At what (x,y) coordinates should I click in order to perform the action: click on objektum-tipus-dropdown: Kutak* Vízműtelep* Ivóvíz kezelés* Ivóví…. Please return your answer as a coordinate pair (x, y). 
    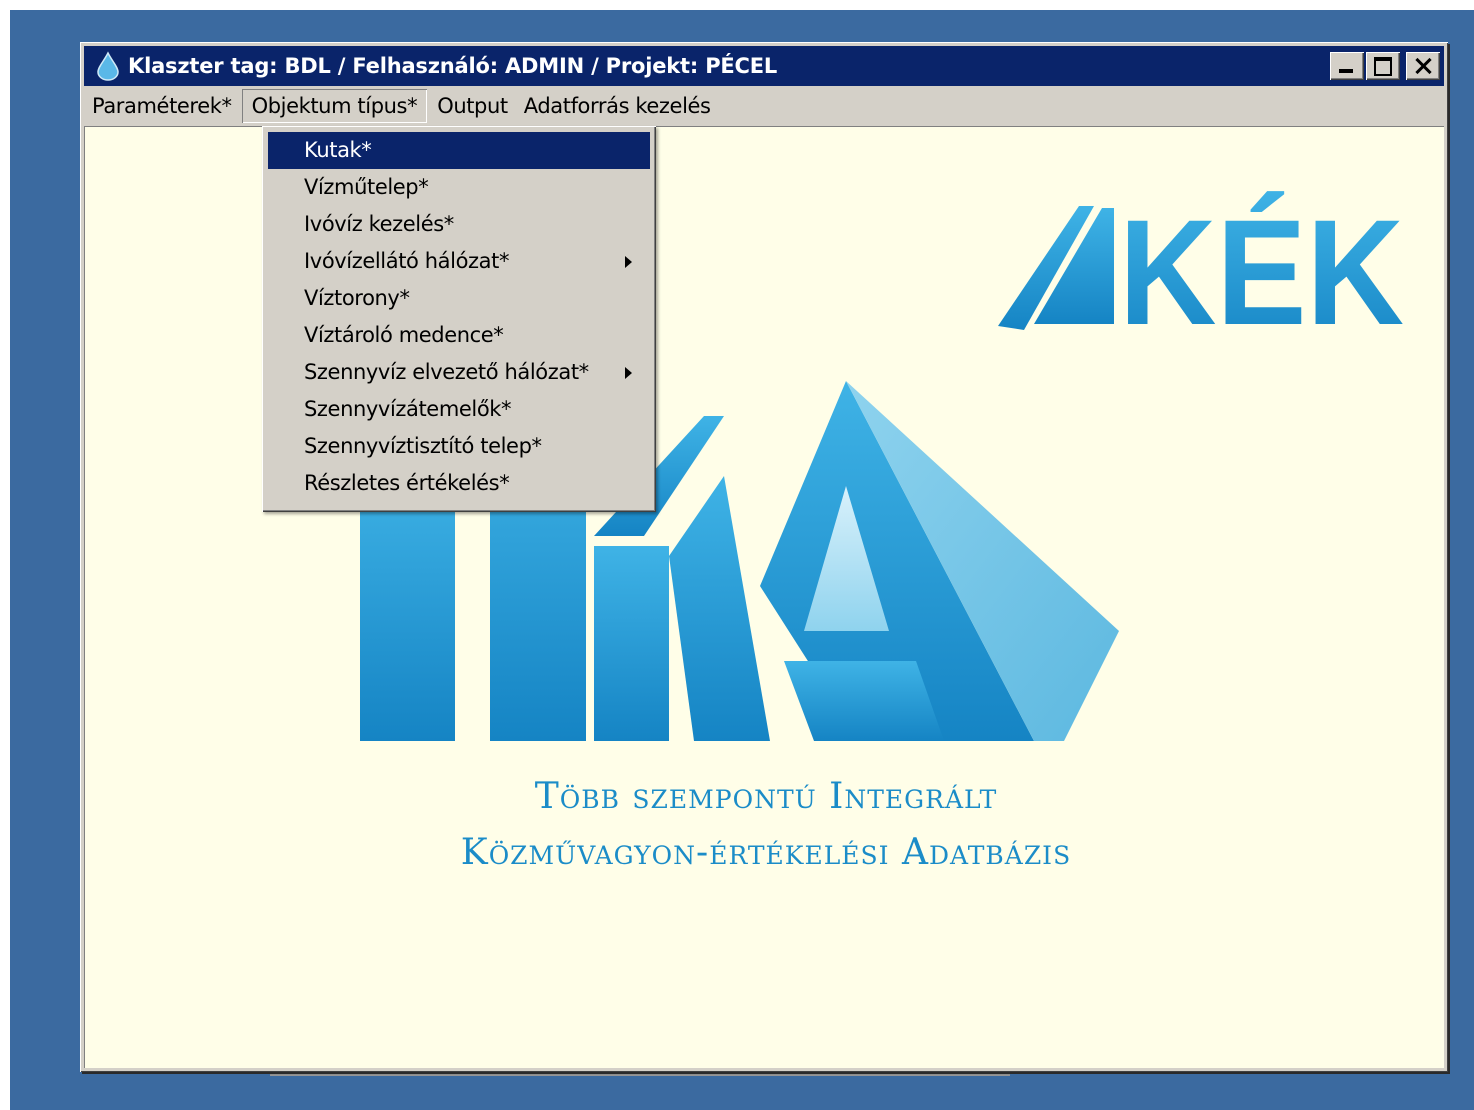
    Looking at the image, I should click on (459, 319).